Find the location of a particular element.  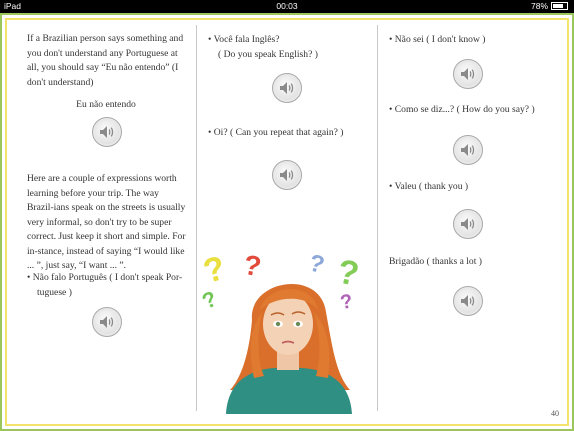

clock: 00:03 is located at coordinates (287, 6).